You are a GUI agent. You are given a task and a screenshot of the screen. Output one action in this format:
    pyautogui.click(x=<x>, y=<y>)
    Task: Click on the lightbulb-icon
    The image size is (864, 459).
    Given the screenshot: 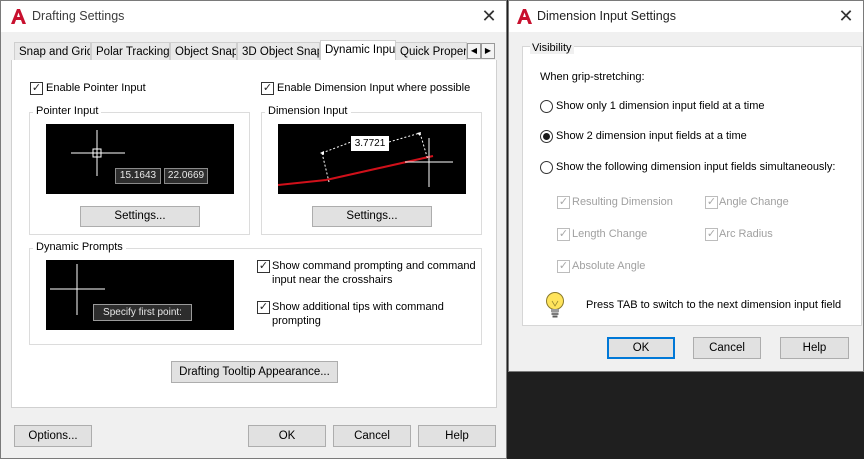 What is the action you would take?
    pyautogui.click(x=555, y=305)
    